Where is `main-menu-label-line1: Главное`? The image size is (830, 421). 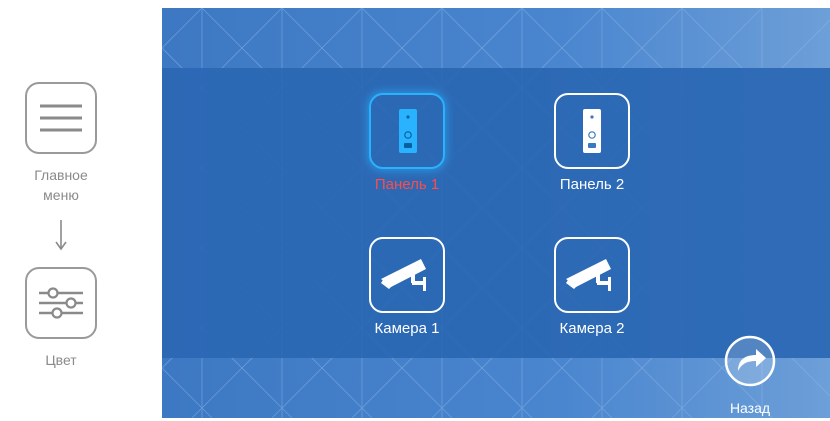
main-menu-label-line1: Главное is located at coordinates (61, 175).